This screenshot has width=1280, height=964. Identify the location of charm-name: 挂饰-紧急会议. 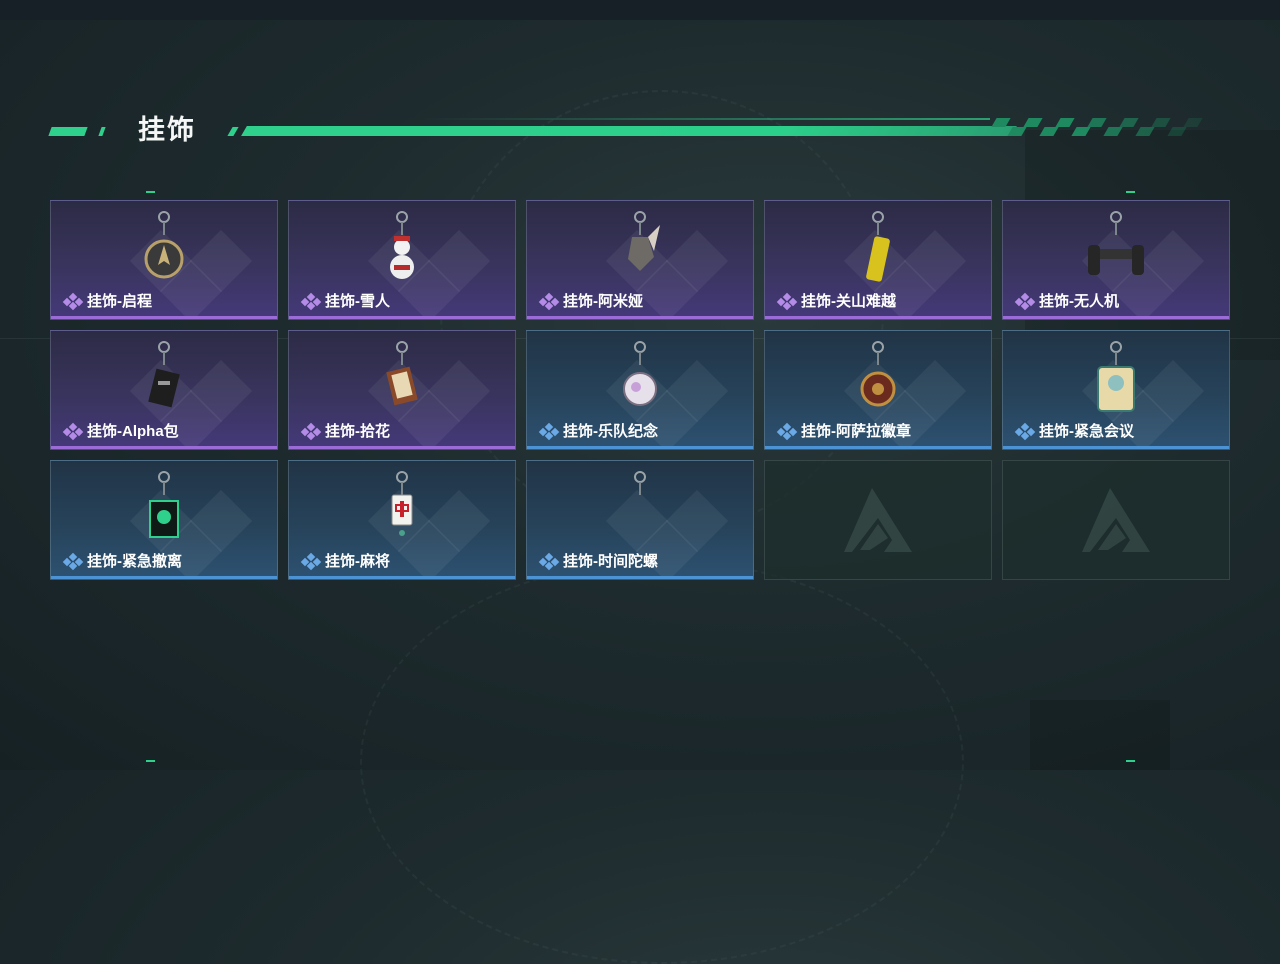
(1086, 431).